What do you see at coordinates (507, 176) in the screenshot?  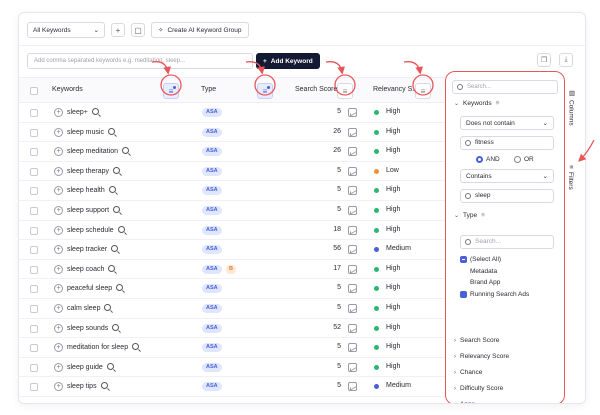 I see `condition2-select: Contains ⌄` at bounding box center [507, 176].